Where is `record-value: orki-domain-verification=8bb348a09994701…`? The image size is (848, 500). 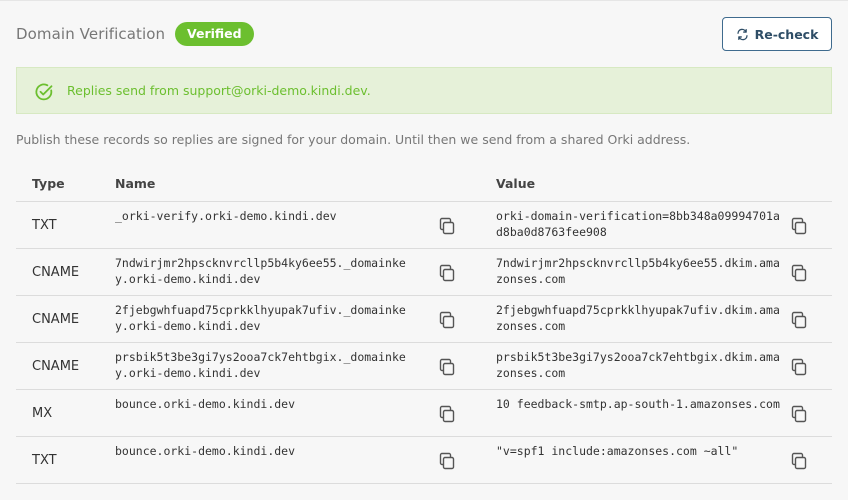 record-value: orki-domain-verification=8bb348a09994701… is located at coordinates (638, 224).